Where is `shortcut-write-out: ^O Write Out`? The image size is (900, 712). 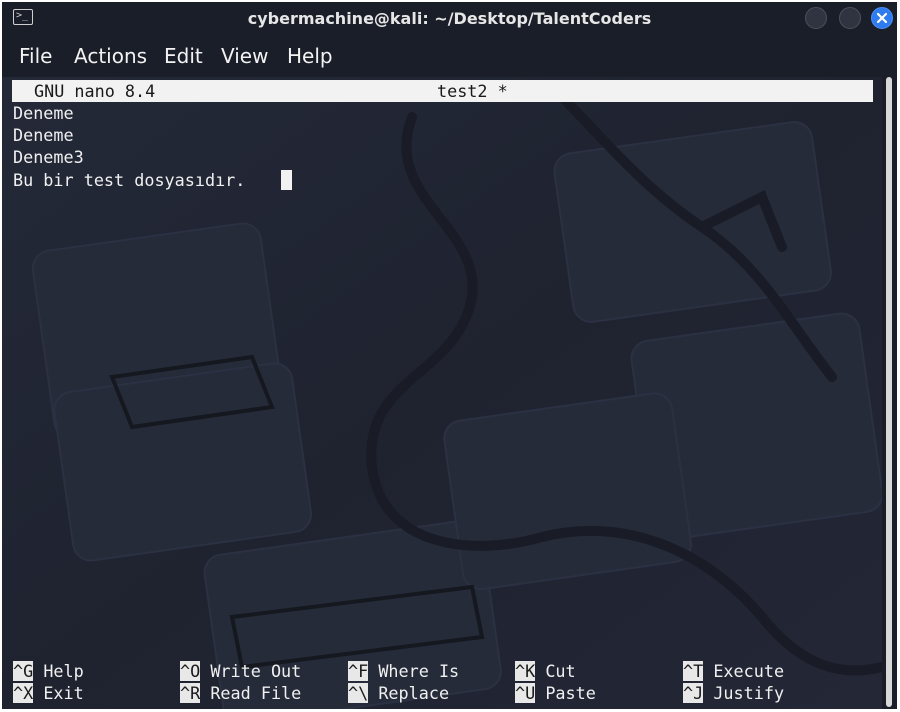 shortcut-write-out: ^O Write Out is located at coordinates (240, 671).